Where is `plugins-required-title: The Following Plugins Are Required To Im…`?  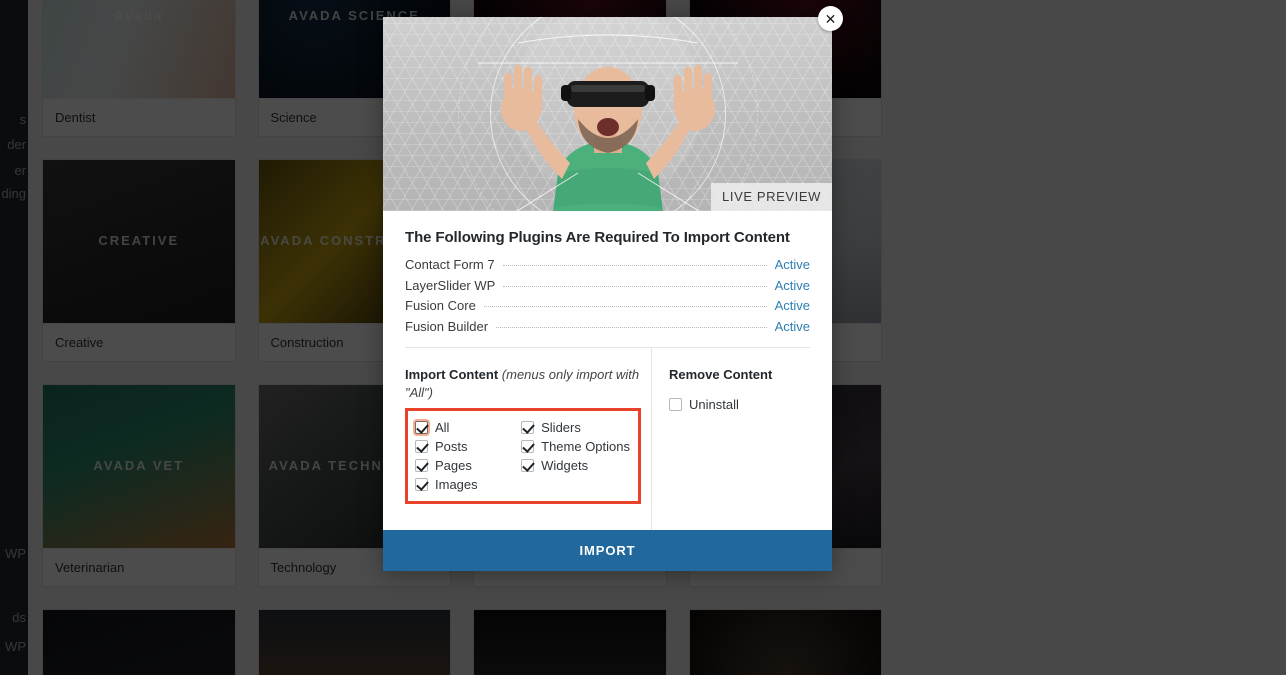
plugins-required-title: The Following Plugins Are Required To Im… is located at coordinates (597, 237).